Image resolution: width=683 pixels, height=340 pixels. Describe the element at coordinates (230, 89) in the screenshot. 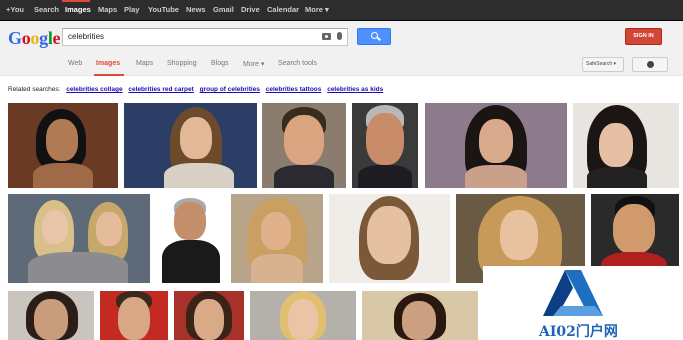

I see `related-link: group of celebrities` at that location.